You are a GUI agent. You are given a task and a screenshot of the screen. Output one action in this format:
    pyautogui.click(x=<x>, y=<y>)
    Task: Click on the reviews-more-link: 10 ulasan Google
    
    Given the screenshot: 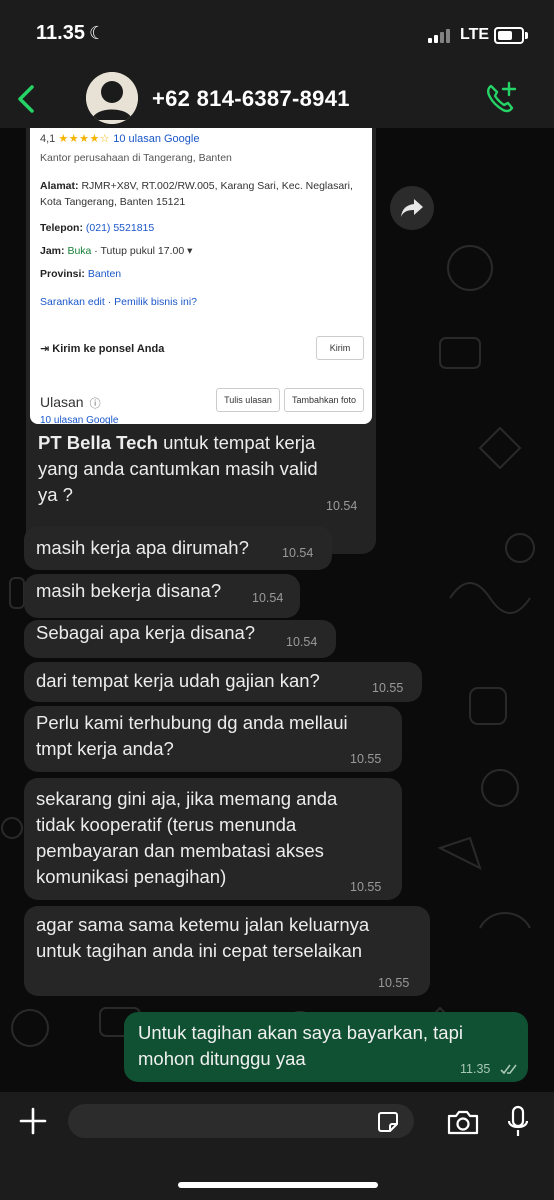 What is the action you would take?
    pyautogui.click(x=79, y=419)
    